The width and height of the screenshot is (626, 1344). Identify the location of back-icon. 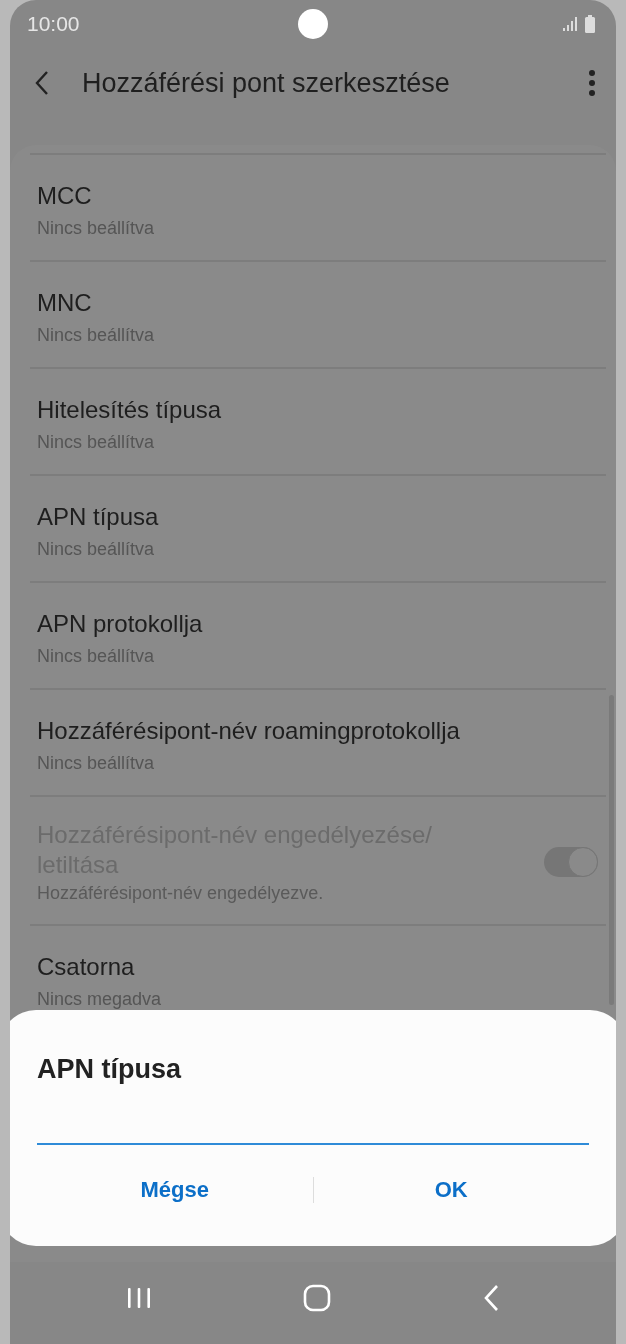
(491, 1298).